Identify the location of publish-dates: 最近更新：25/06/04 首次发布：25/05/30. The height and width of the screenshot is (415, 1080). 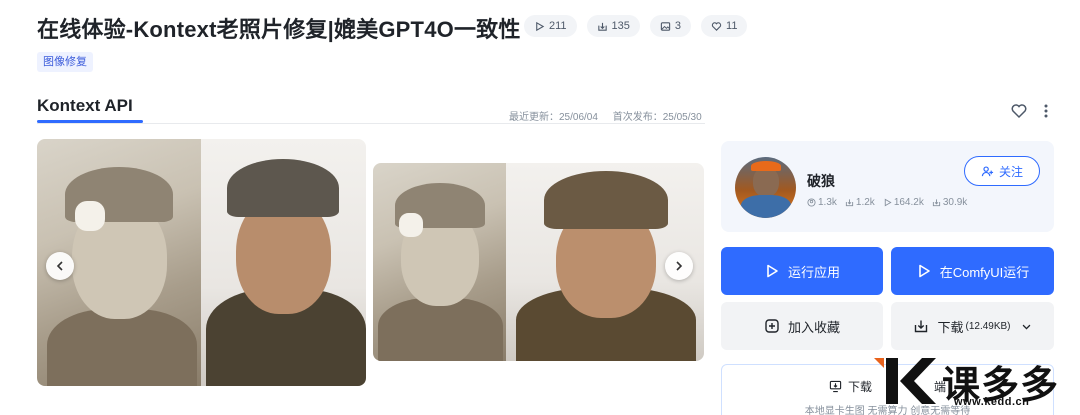
(605, 115).